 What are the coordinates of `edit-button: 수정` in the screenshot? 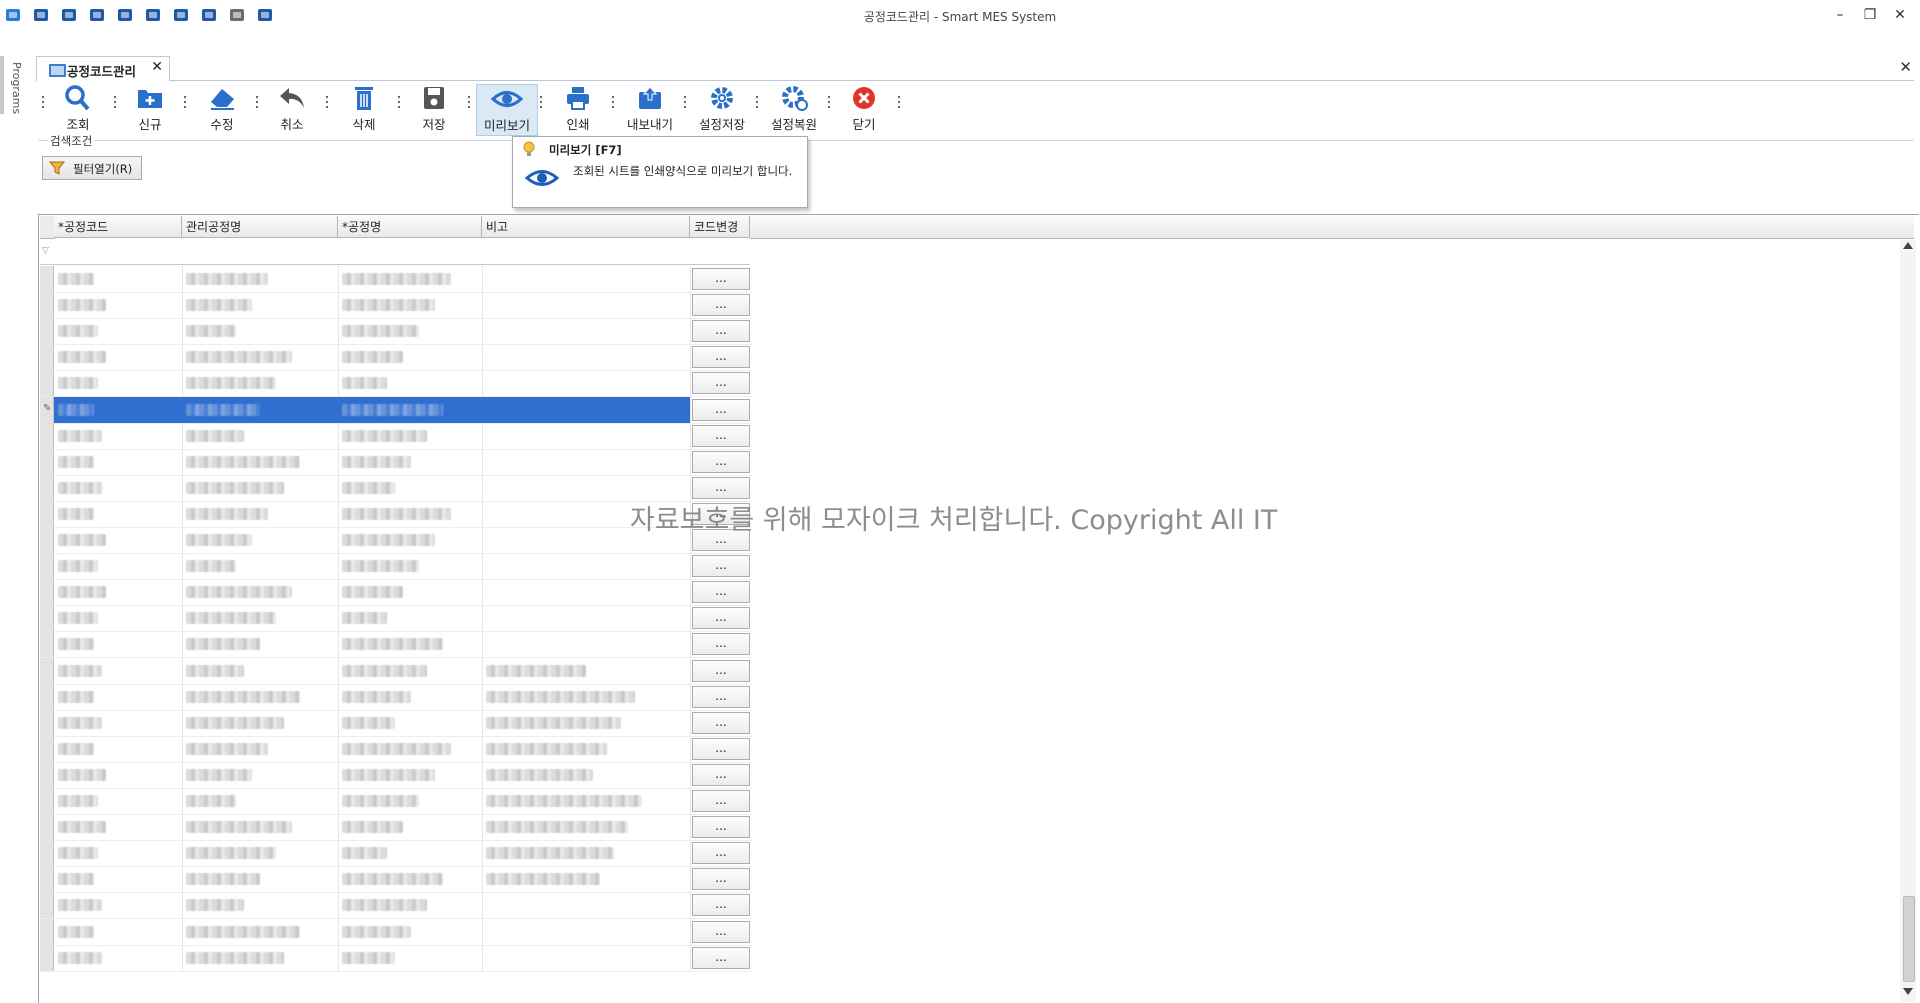 It's located at (222, 109).